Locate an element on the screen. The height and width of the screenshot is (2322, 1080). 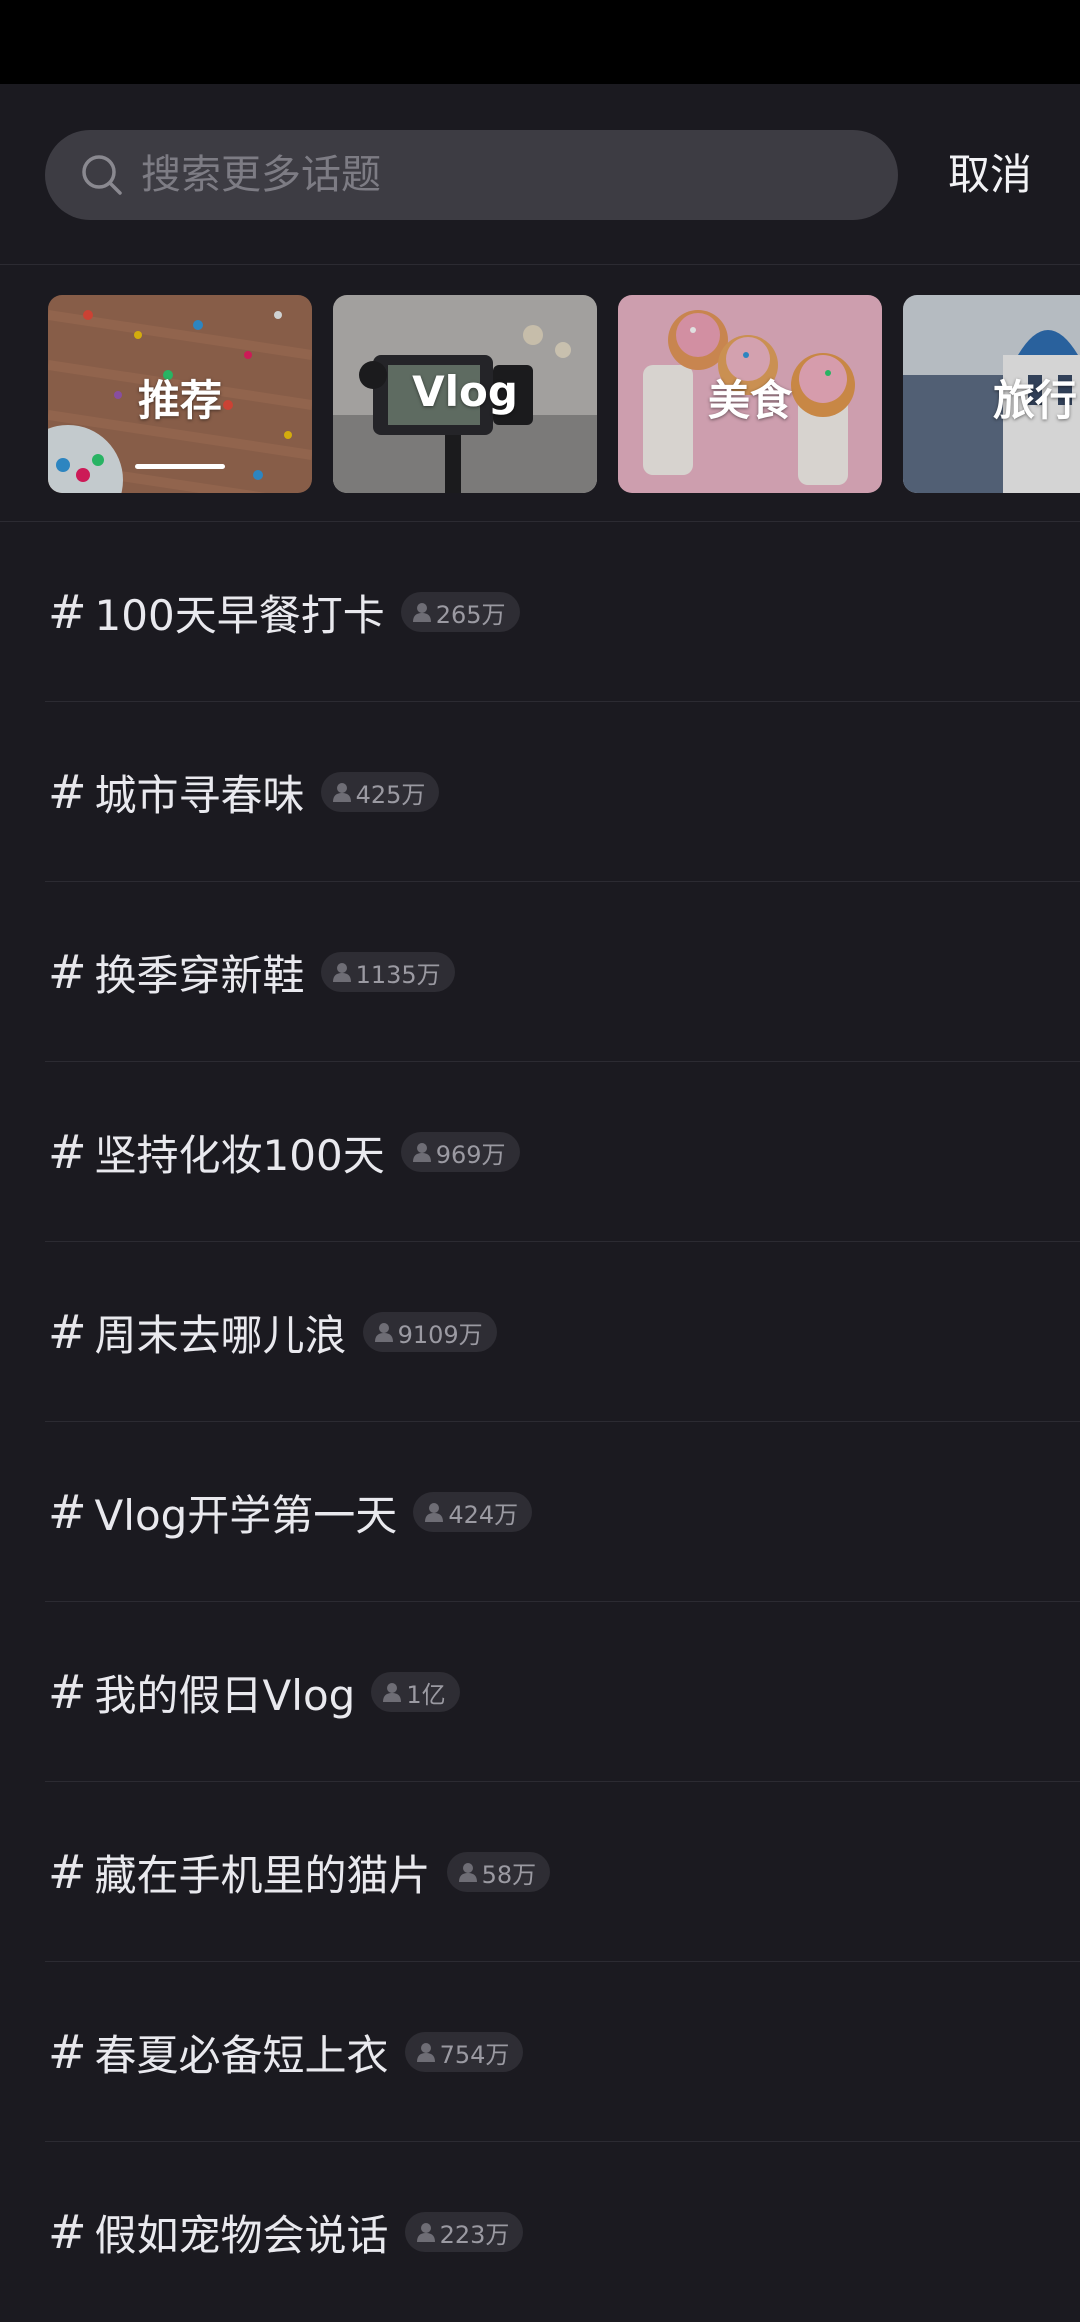
status-bar is located at coordinates (540, 42).